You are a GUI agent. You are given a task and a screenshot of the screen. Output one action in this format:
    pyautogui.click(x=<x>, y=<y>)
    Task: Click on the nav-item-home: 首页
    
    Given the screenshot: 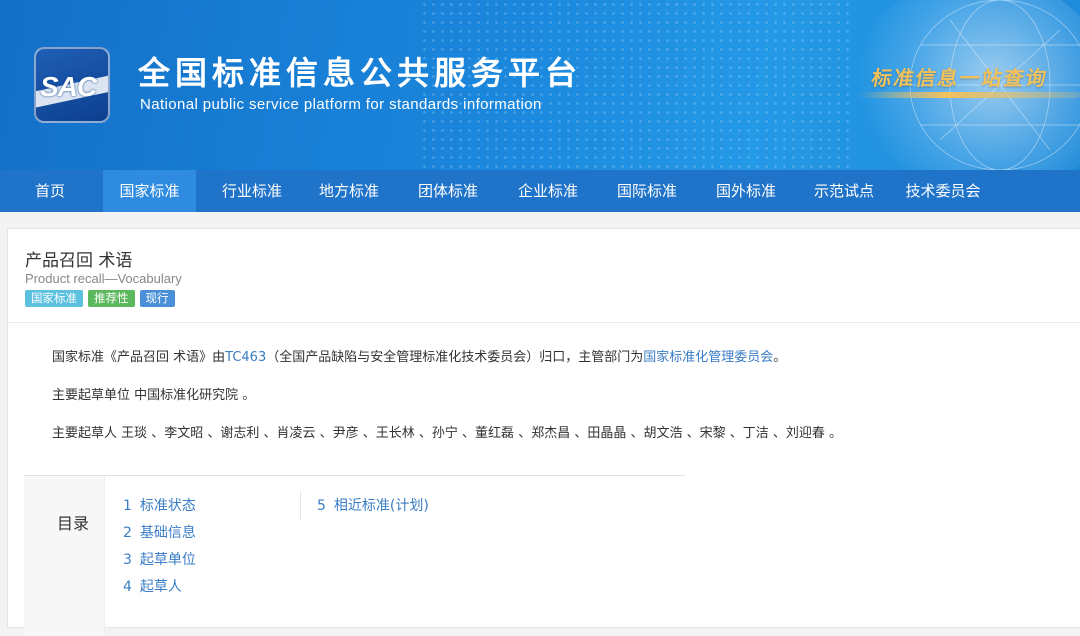 What is the action you would take?
    pyautogui.click(x=50, y=191)
    